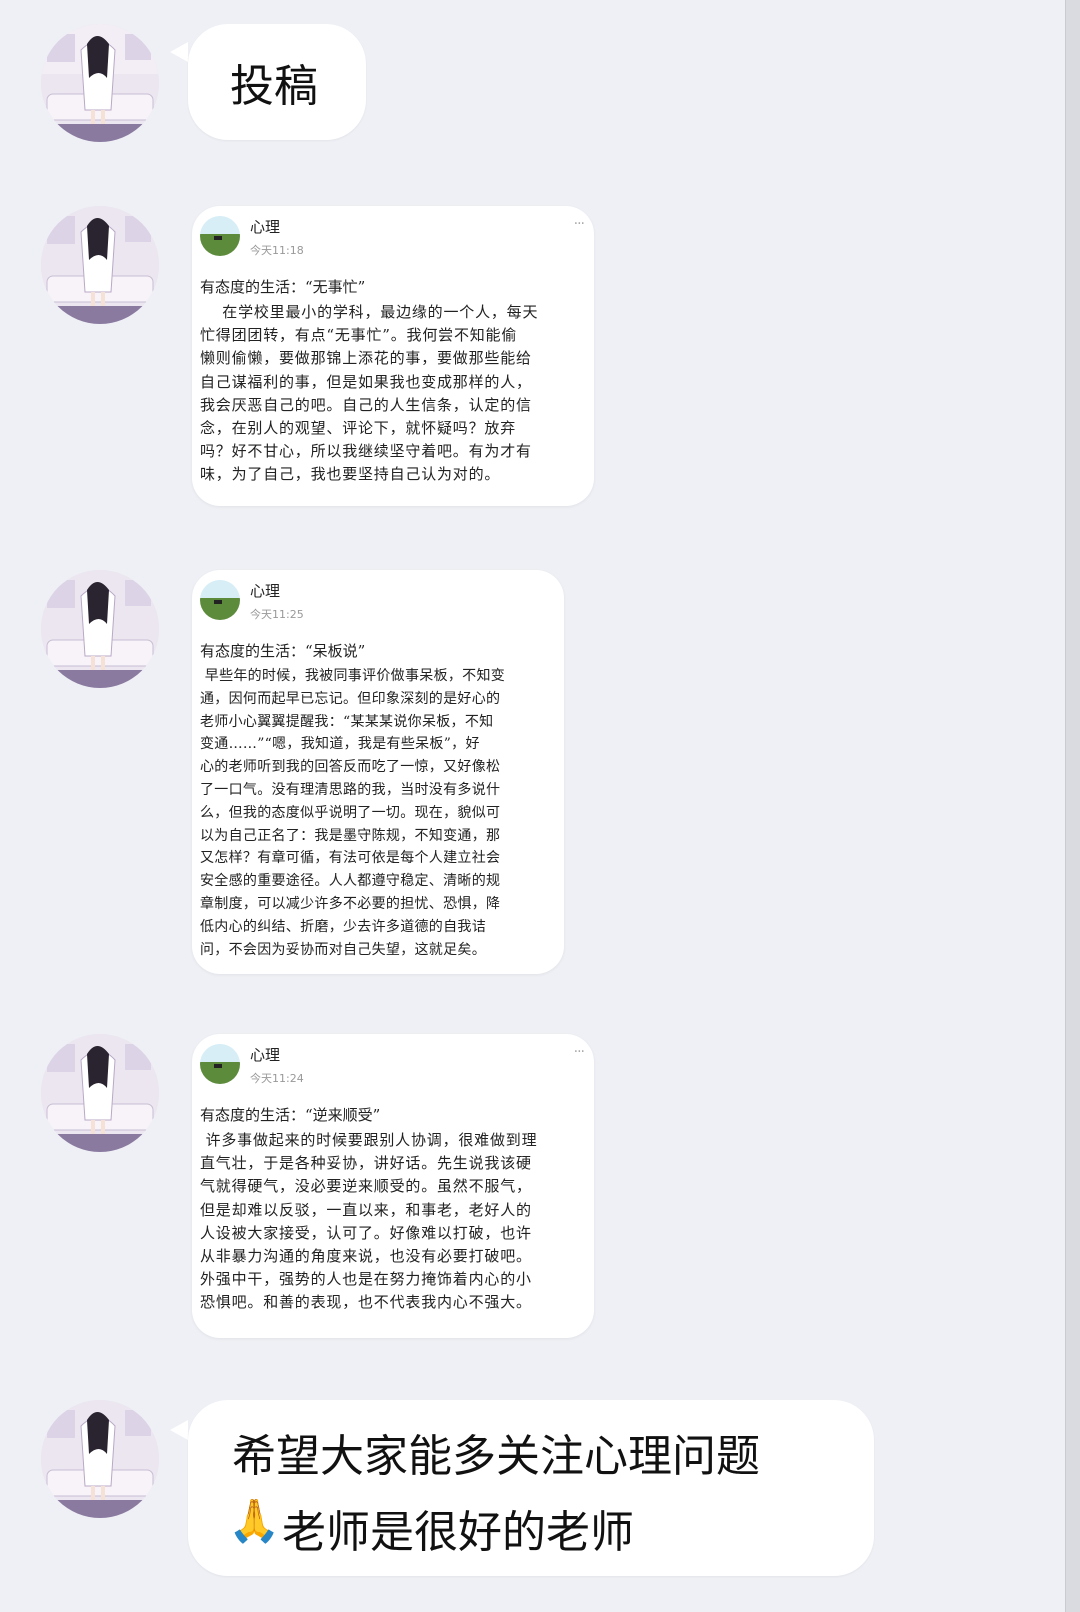 Image resolution: width=1080 pixels, height=1612 pixels. Describe the element at coordinates (277, 1078) in the screenshot. I see `post-time: 今天11:24` at that location.